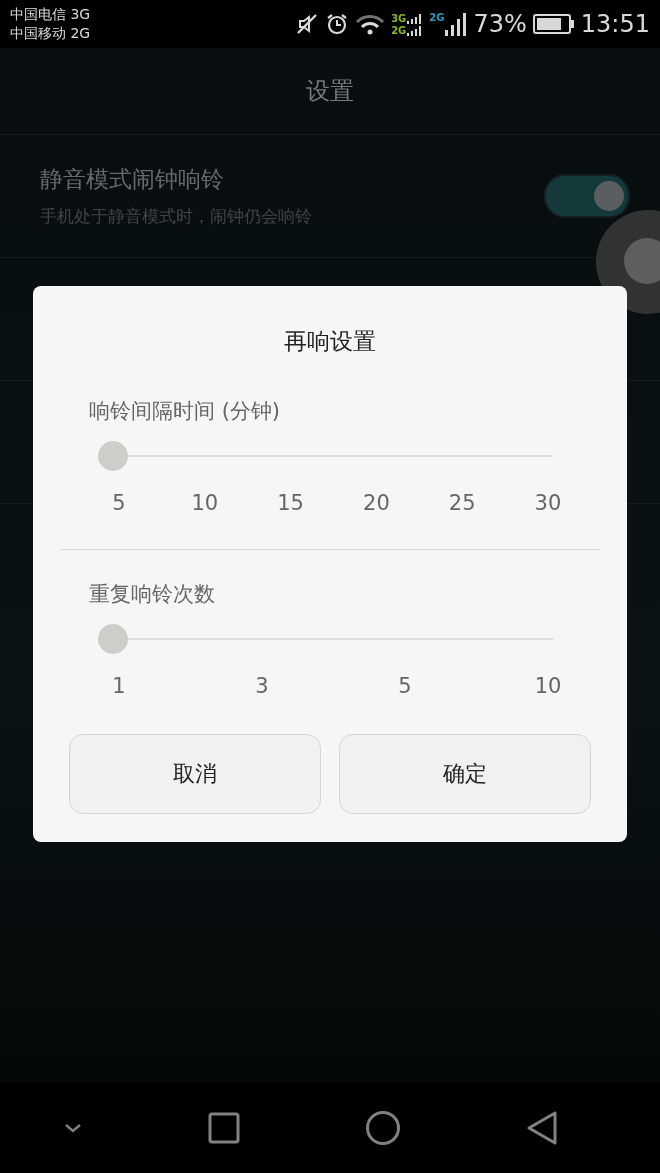 This screenshot has width=660, height=1173. Describe the element at coordinates (370, 24) in the screenshot. I see `wifi-icon` at that location.